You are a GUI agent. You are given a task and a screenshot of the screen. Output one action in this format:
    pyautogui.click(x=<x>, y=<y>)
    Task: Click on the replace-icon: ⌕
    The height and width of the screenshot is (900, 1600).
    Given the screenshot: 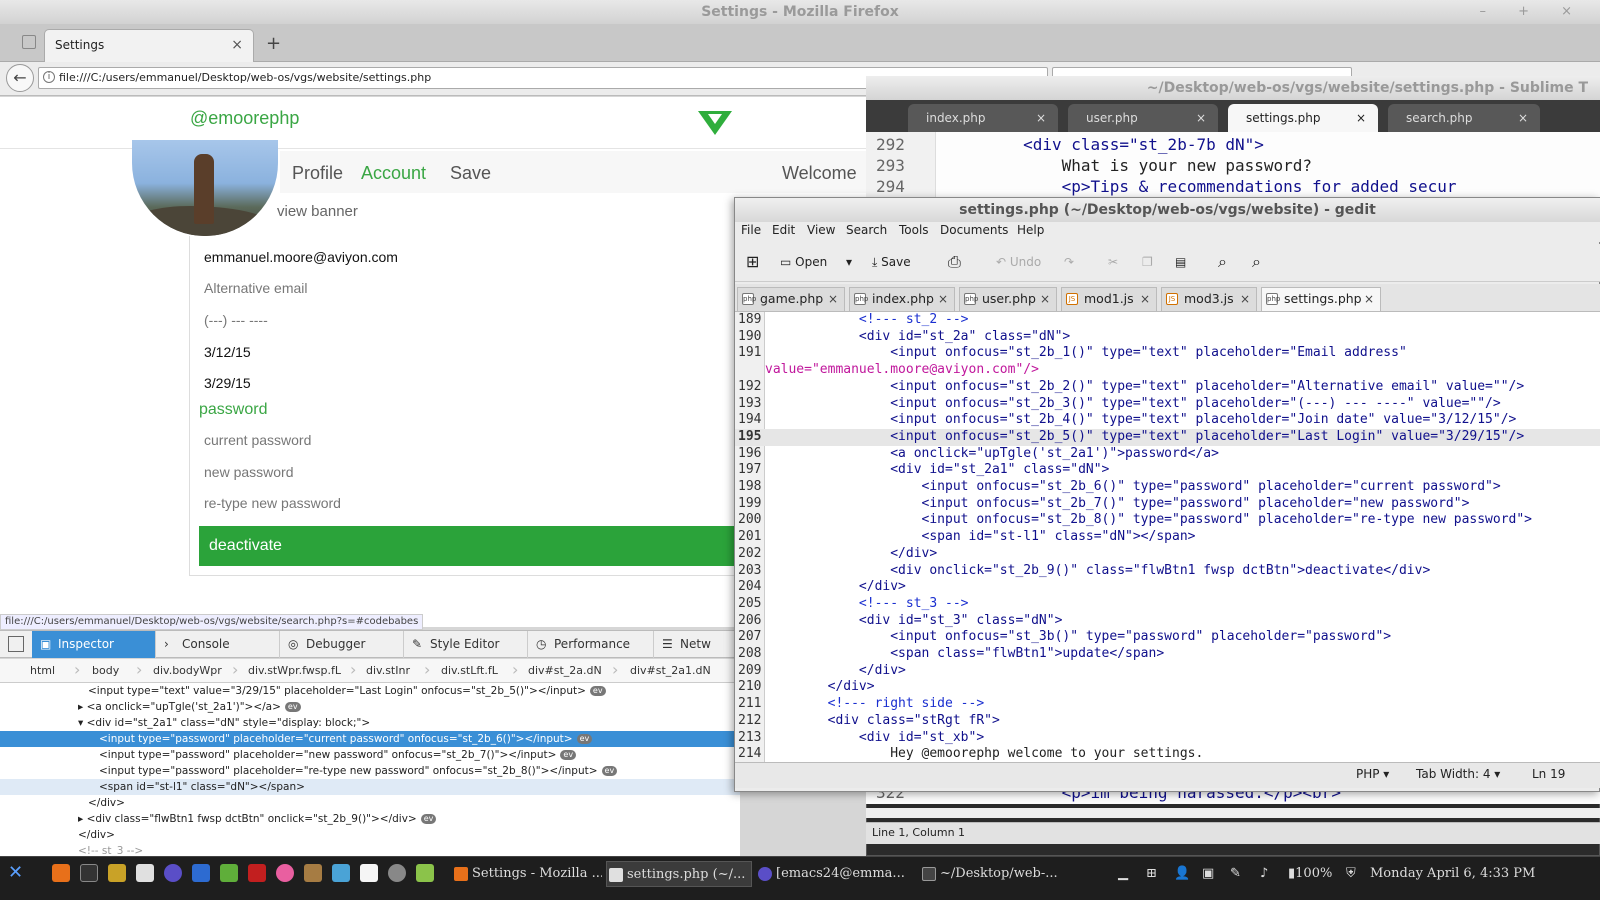 What is the action you would take?
    pyautogui.click(x=1256, y=262)
    